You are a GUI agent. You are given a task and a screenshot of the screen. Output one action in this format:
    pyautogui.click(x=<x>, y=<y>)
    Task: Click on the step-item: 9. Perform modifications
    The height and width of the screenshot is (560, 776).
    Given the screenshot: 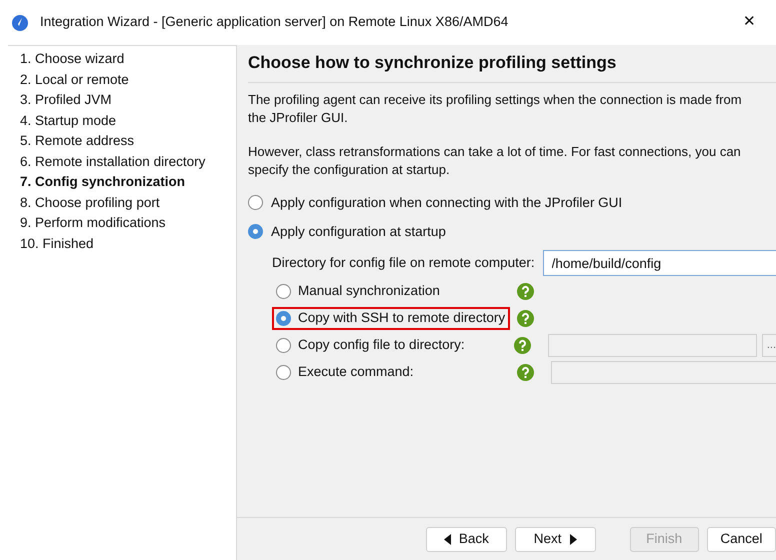 What is the action you would take?
    pyautogui.click(x=93, y=223)
    